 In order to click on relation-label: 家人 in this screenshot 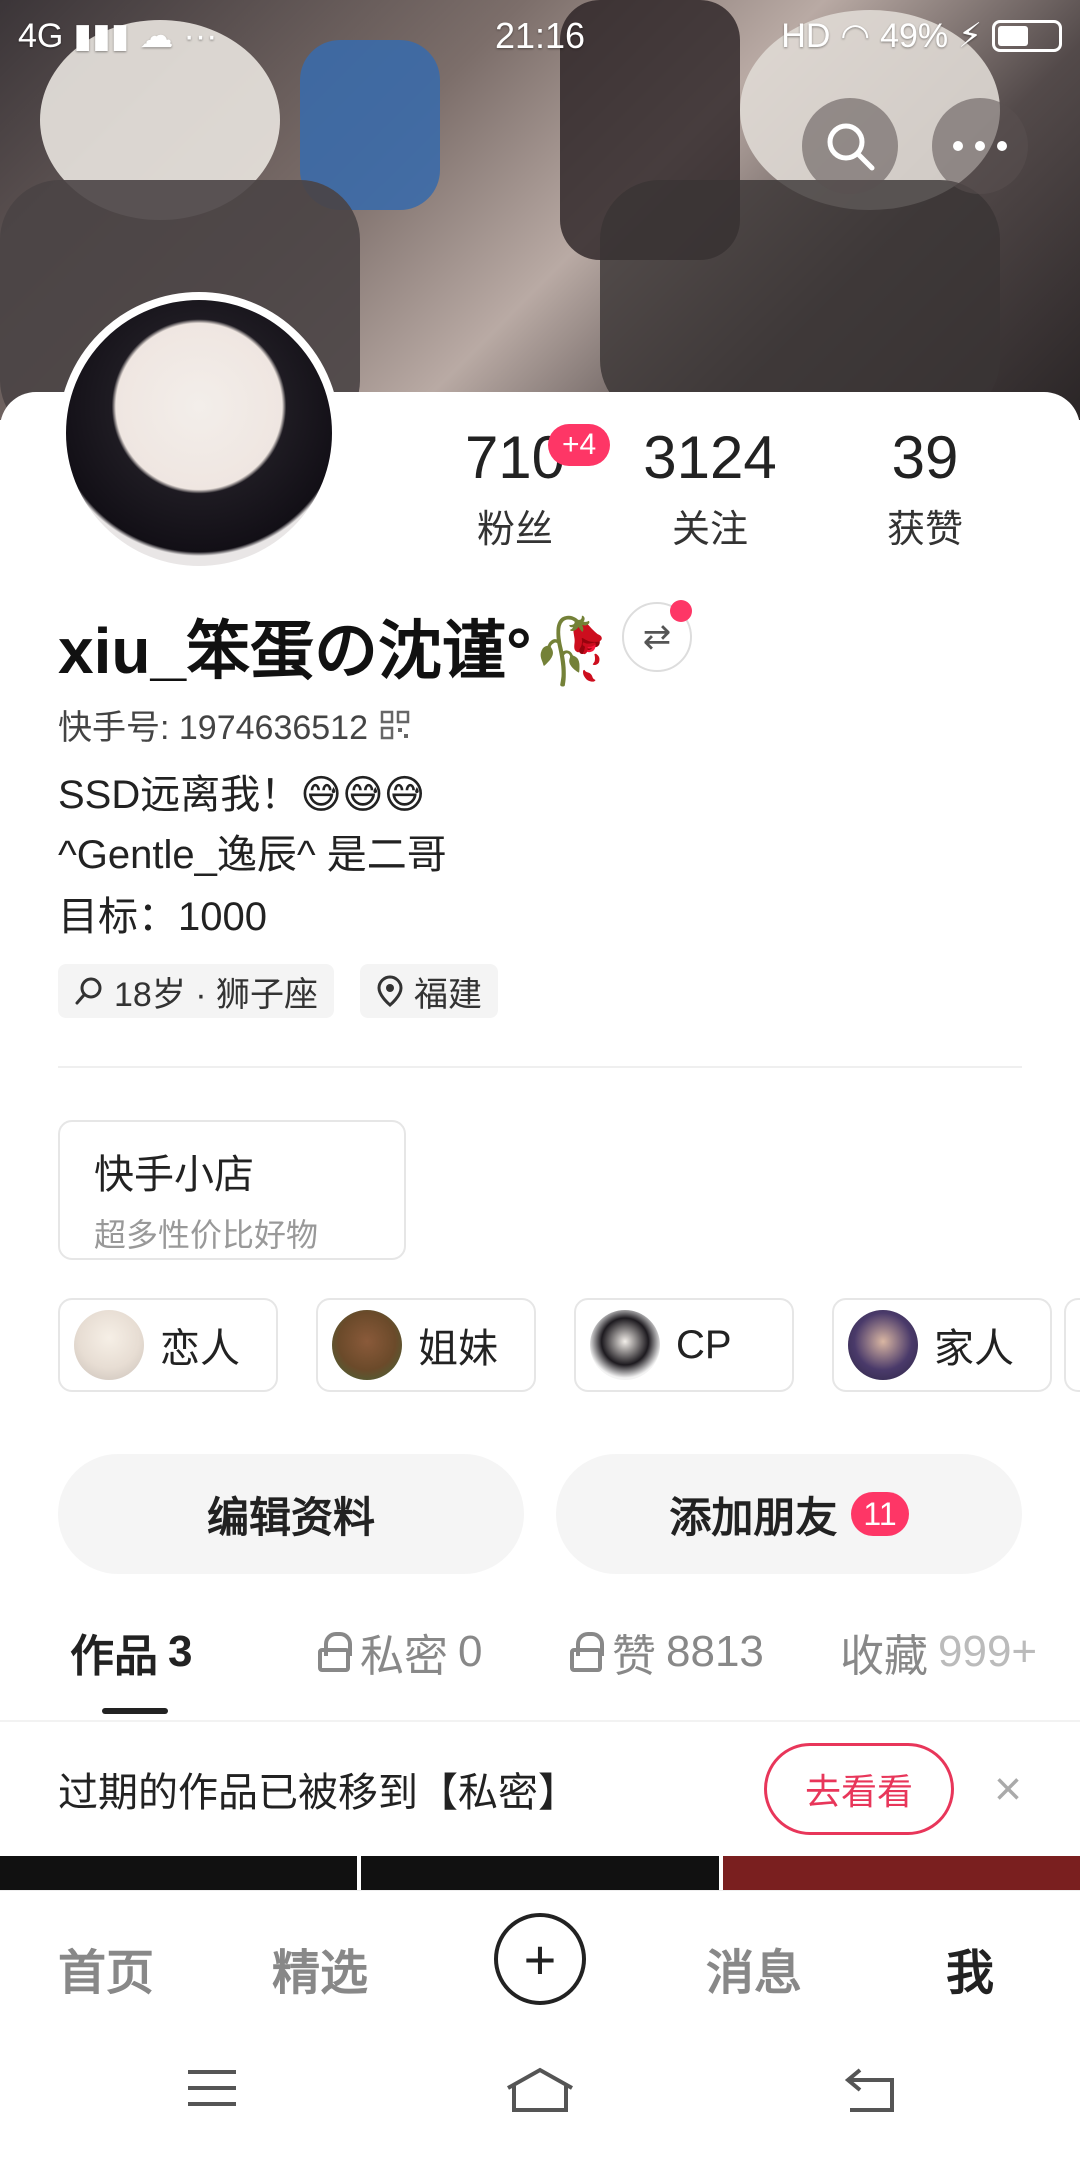, I will do `click(974, 1349)`.